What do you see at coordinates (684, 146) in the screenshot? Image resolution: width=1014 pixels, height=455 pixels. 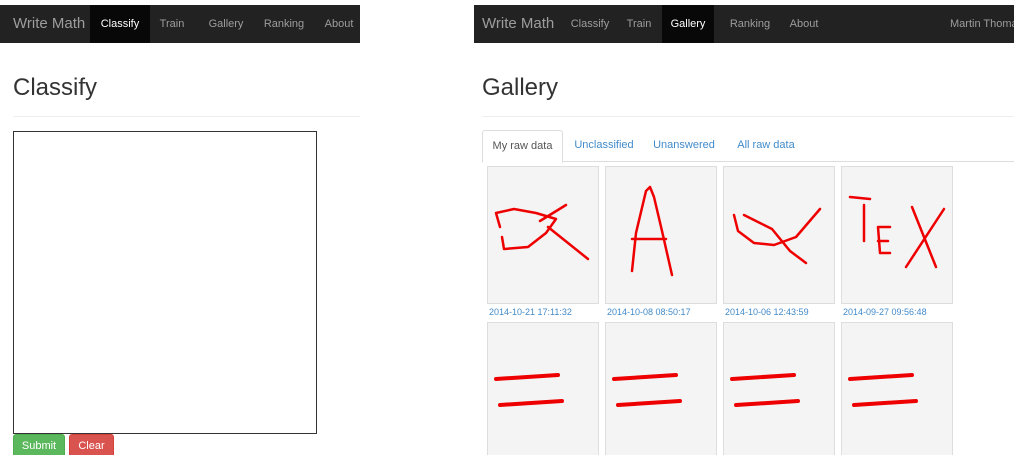 I see `tab-unanswered: Unanswered` at bounding box center [684, 146].